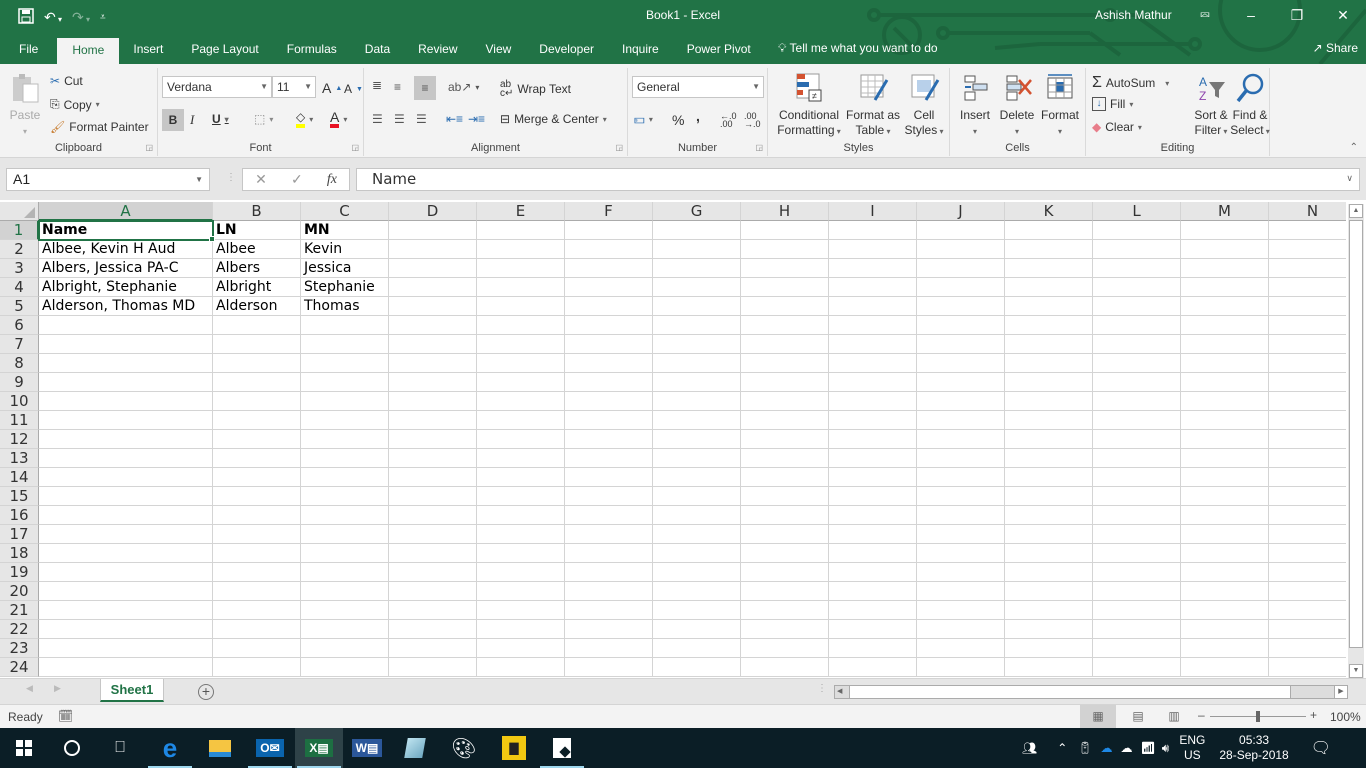  Describe the element at coordinates (1091, 692) in the screenshot. I see `horizontal-scrollbar: ◀` at that location.